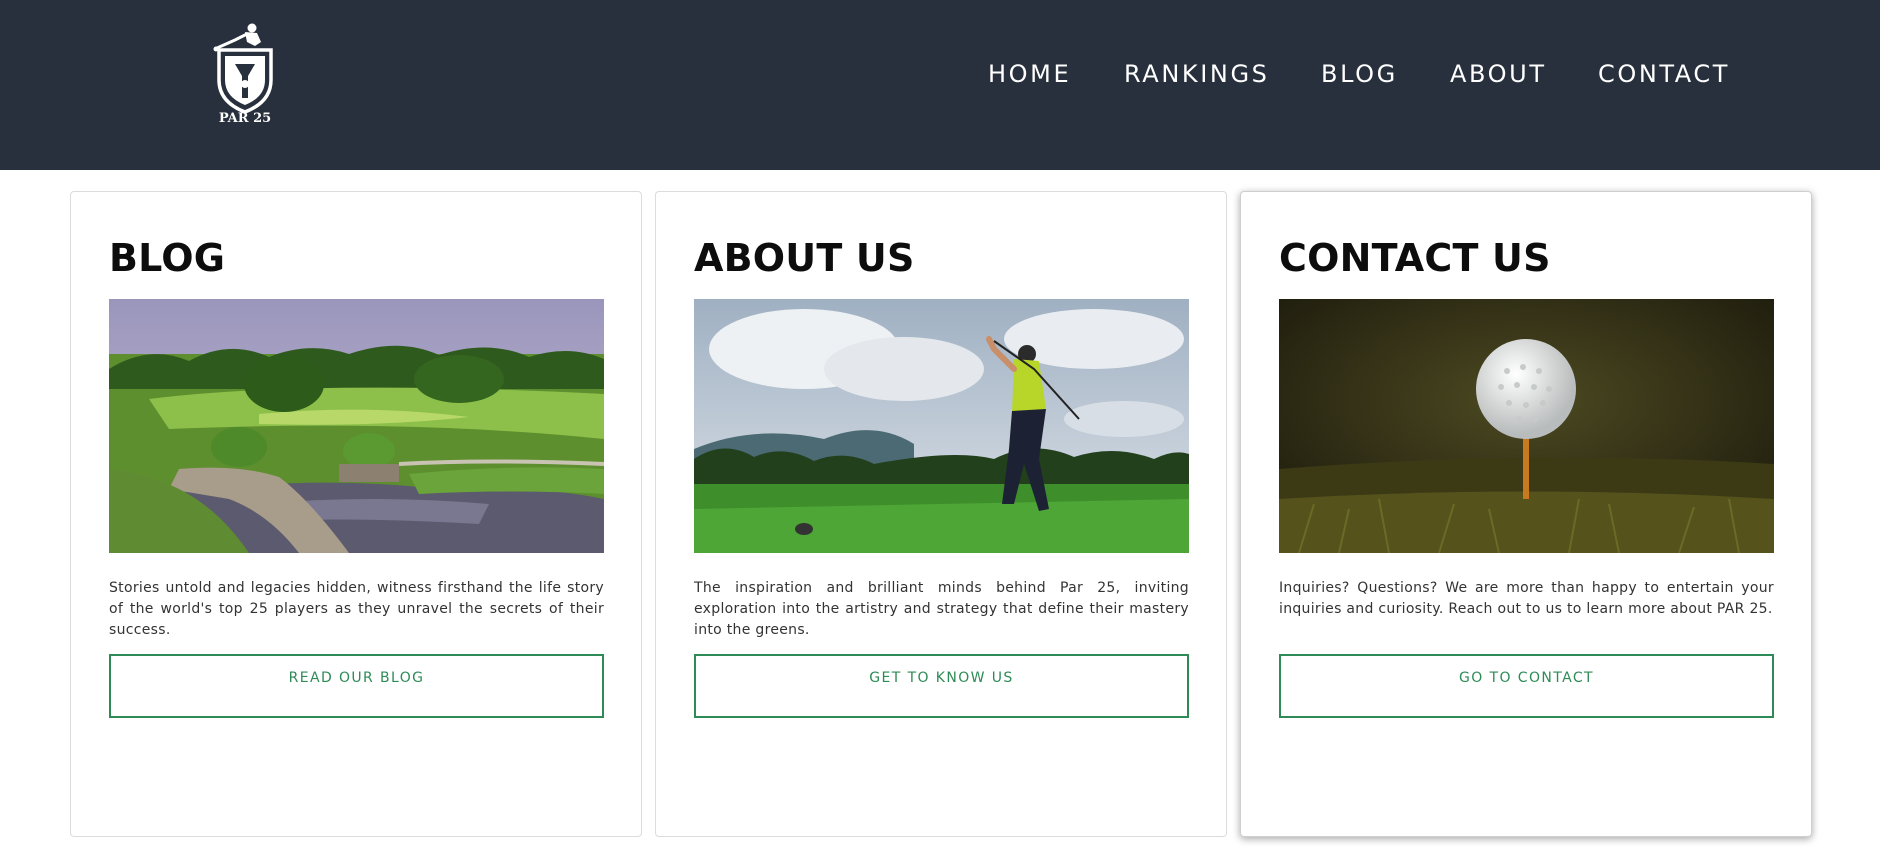  I want to click on nav-about: ABOUT, so click(1498, 74).